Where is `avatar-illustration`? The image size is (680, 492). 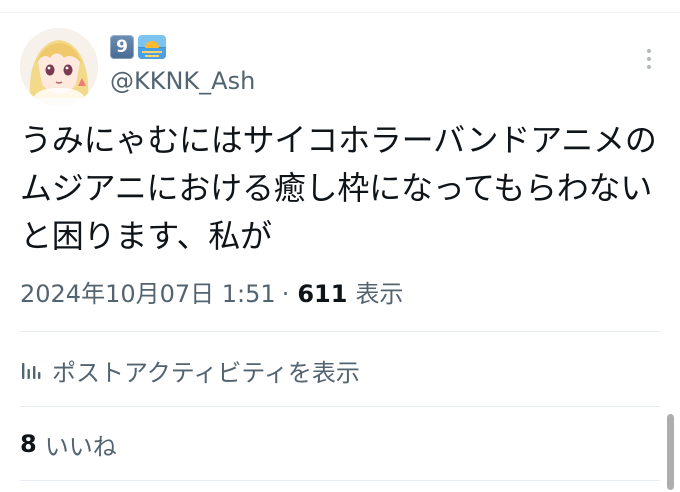
avatar-illustration is located at coordinates (59, 67).